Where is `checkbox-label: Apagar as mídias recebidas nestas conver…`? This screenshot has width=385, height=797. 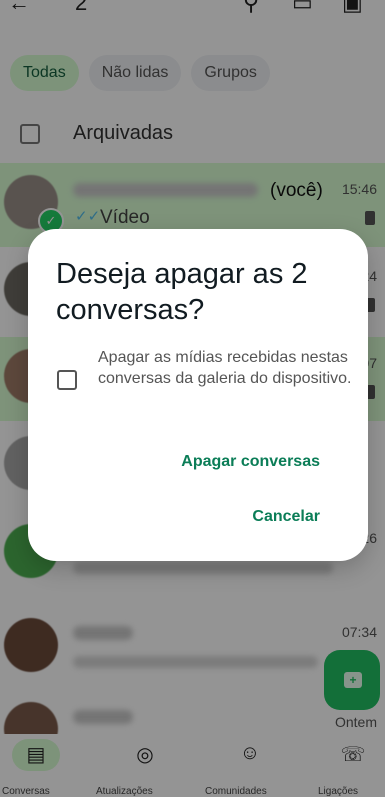 checkbox-label: Apagar as mídias recebidas nestas conver… is located at coordinates (225, 368).